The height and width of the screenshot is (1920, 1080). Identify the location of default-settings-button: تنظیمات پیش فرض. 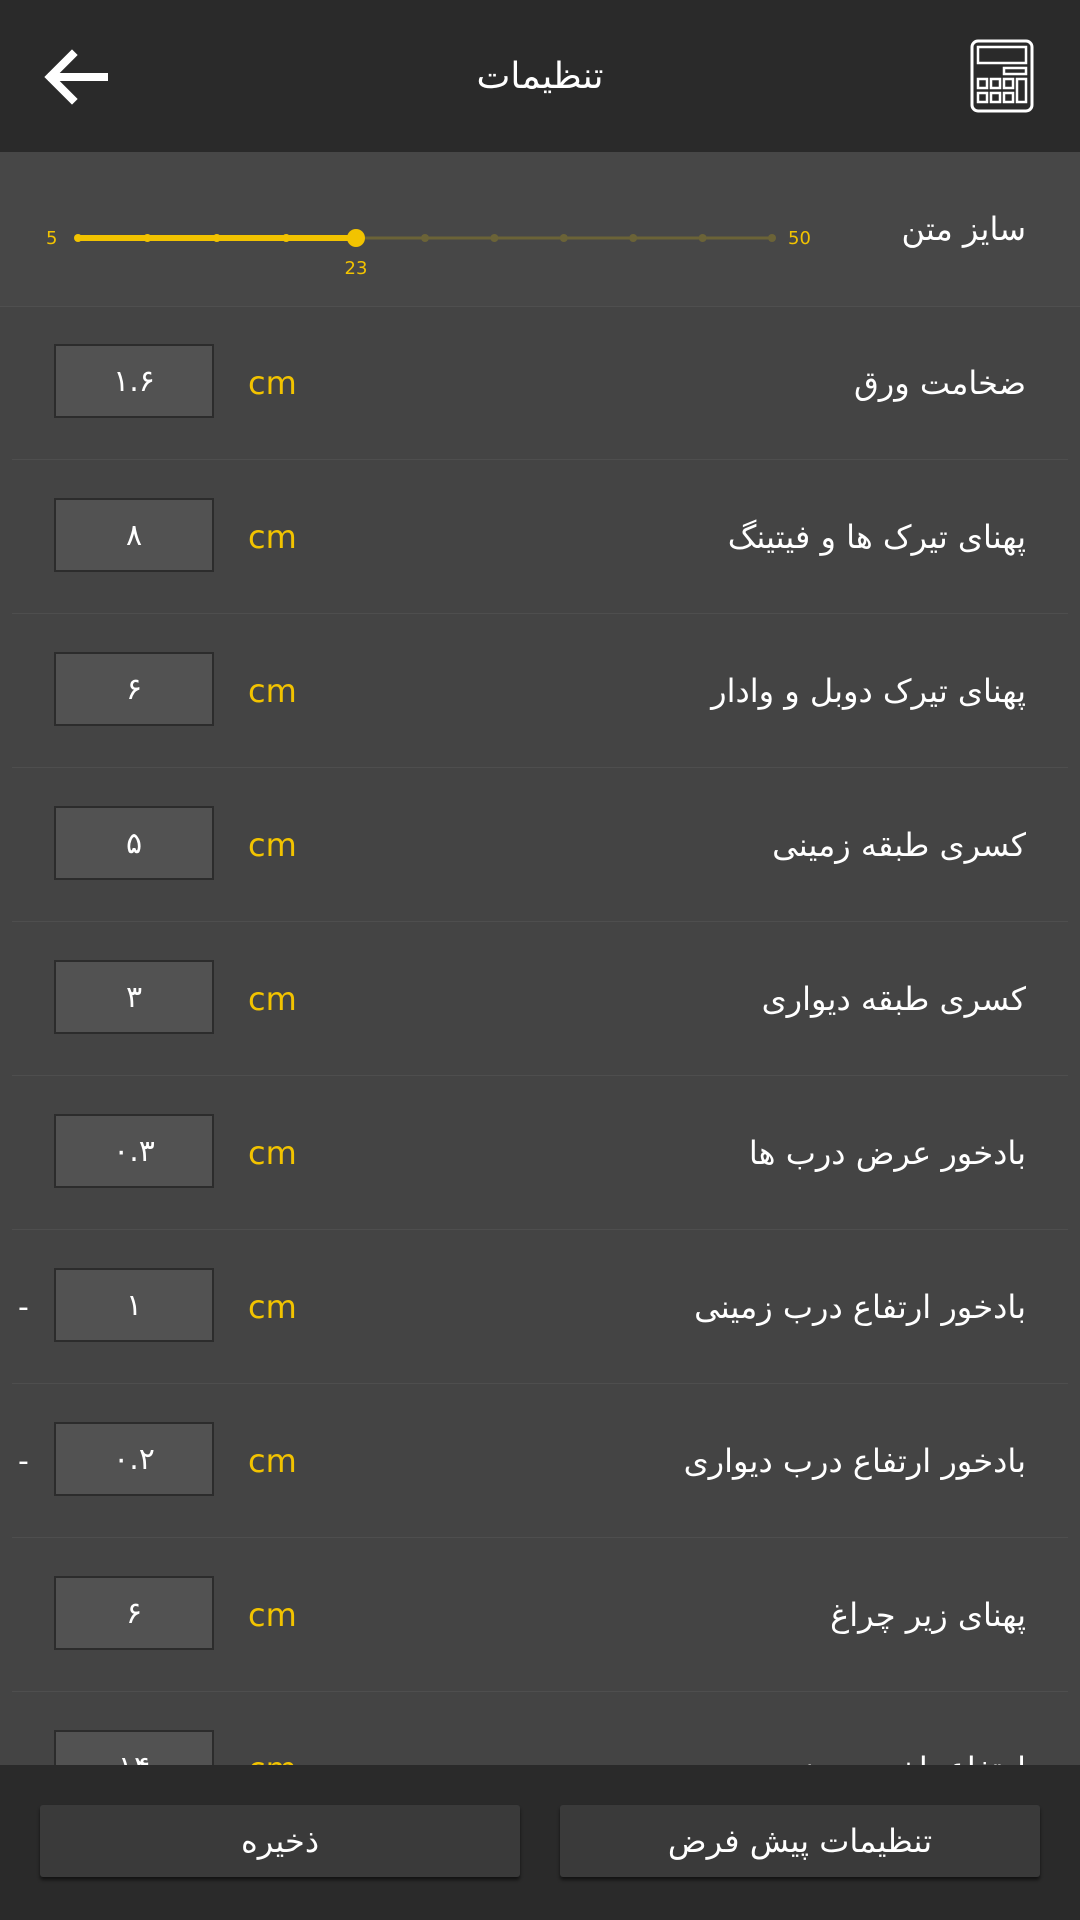
(800, 1841).